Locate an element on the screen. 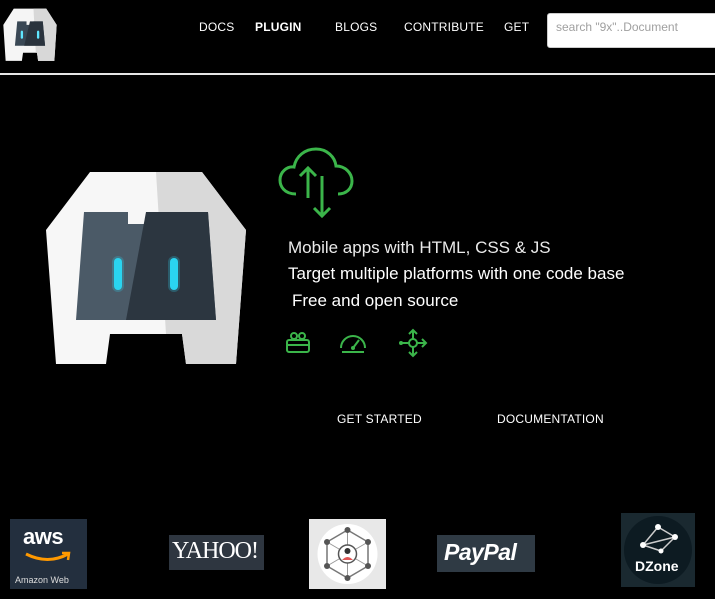 Image resolution: width=715 pixels, height=599 pixels. sponsor-paypal: PayPal is located at coordinates (486, 553).